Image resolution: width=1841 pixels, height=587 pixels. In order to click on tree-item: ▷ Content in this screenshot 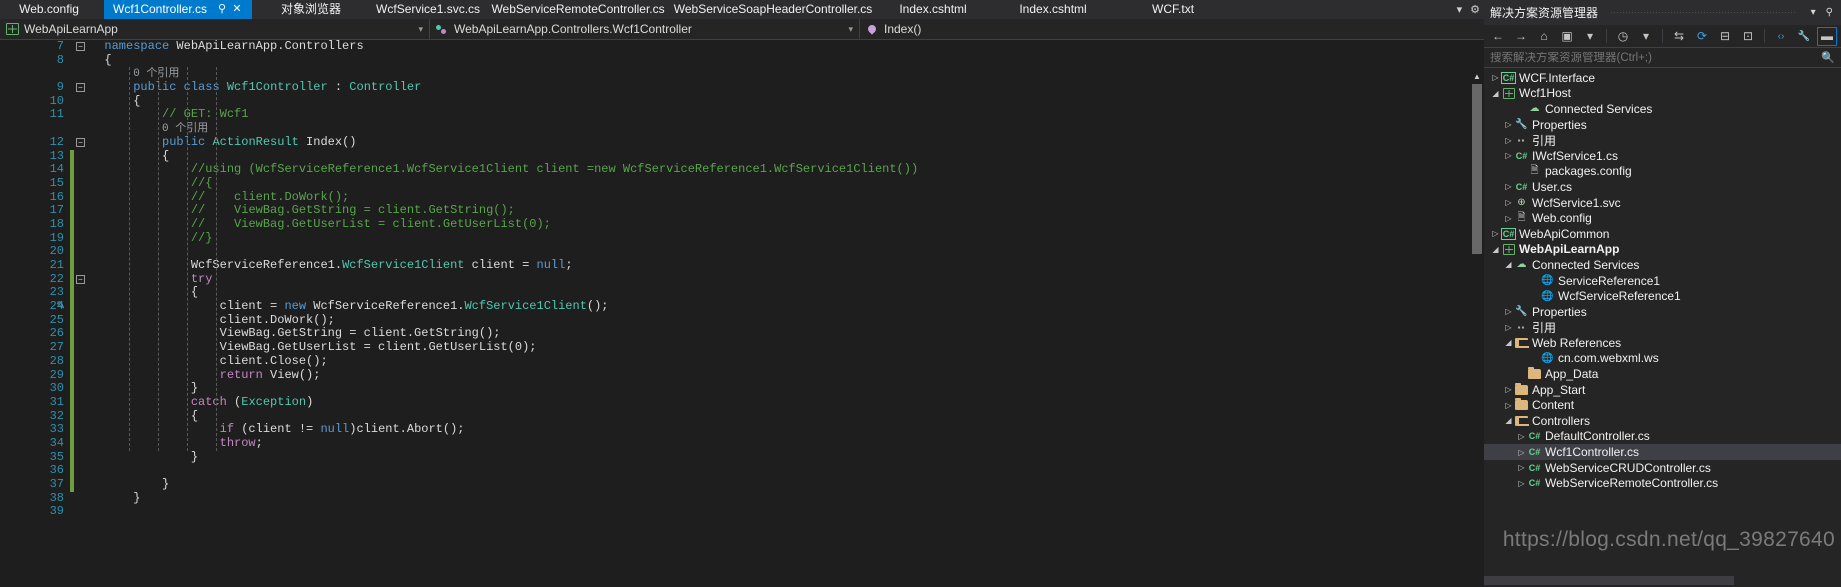, I will do `click(1662, 405)`.